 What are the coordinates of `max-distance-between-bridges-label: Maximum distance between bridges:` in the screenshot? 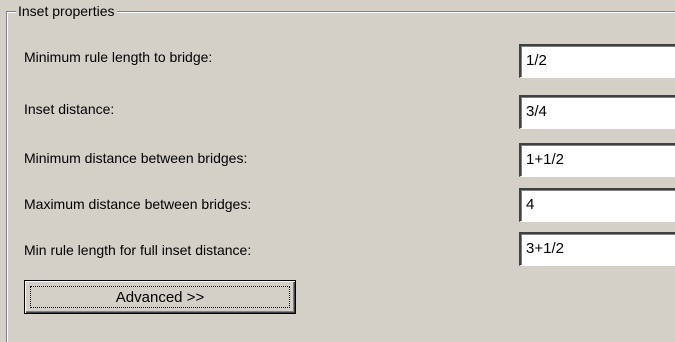 It's located at (138, 204).